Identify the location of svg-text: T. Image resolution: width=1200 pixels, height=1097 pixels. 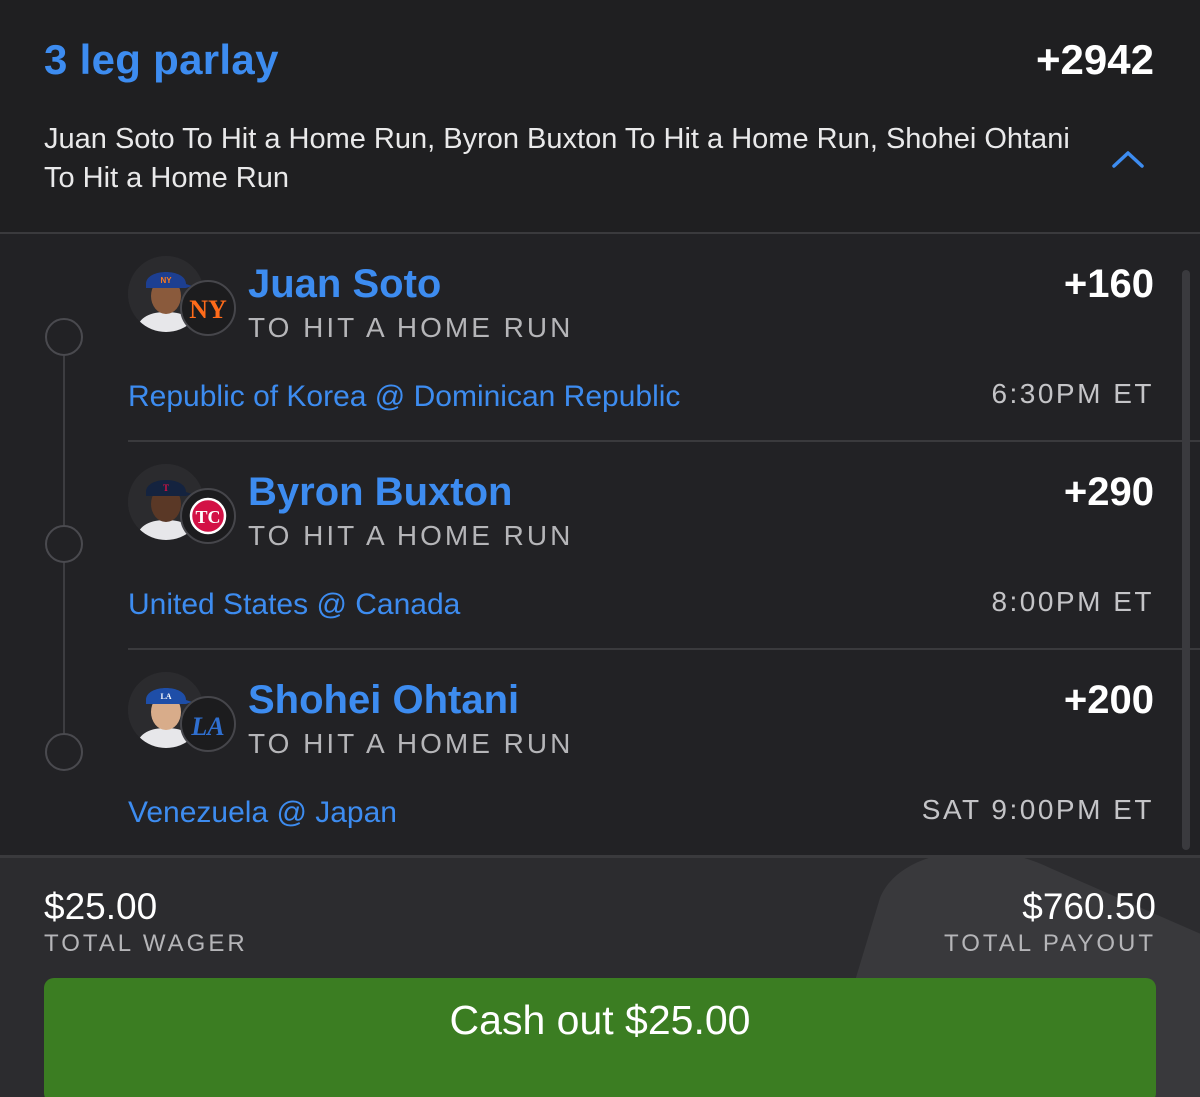
(166, 488).